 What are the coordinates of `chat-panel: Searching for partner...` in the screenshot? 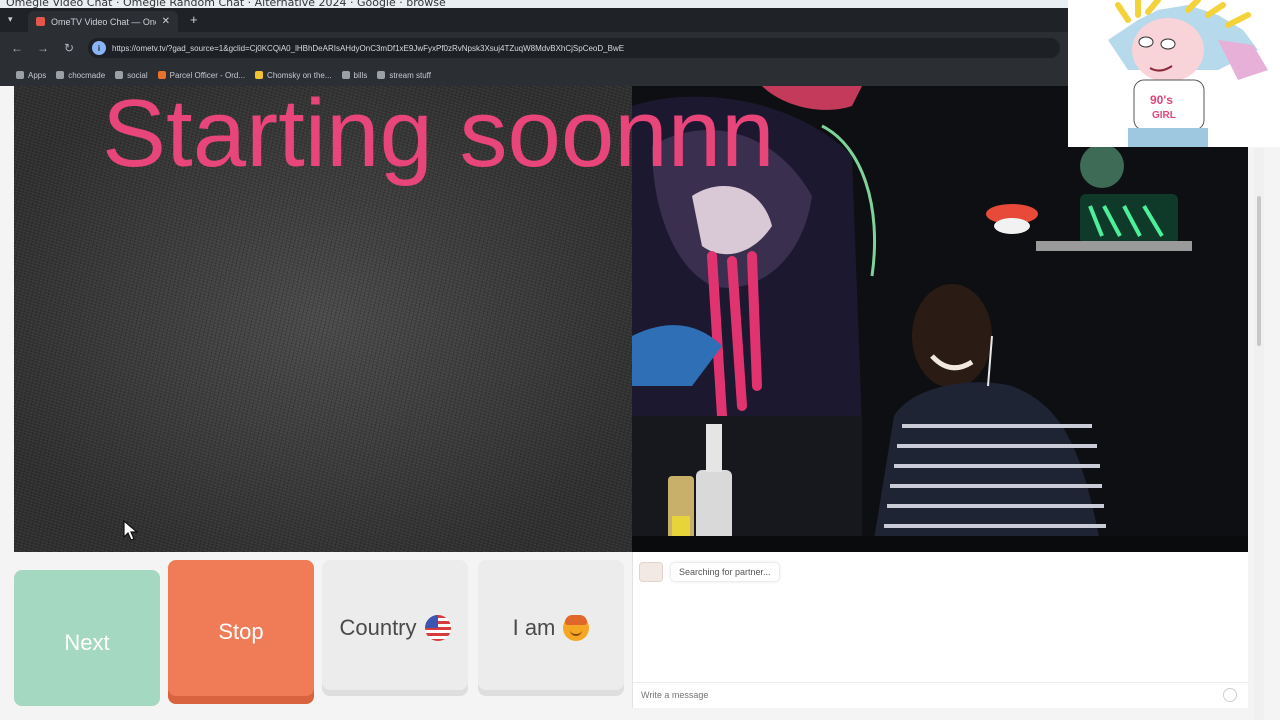 It's located at (940, 630).